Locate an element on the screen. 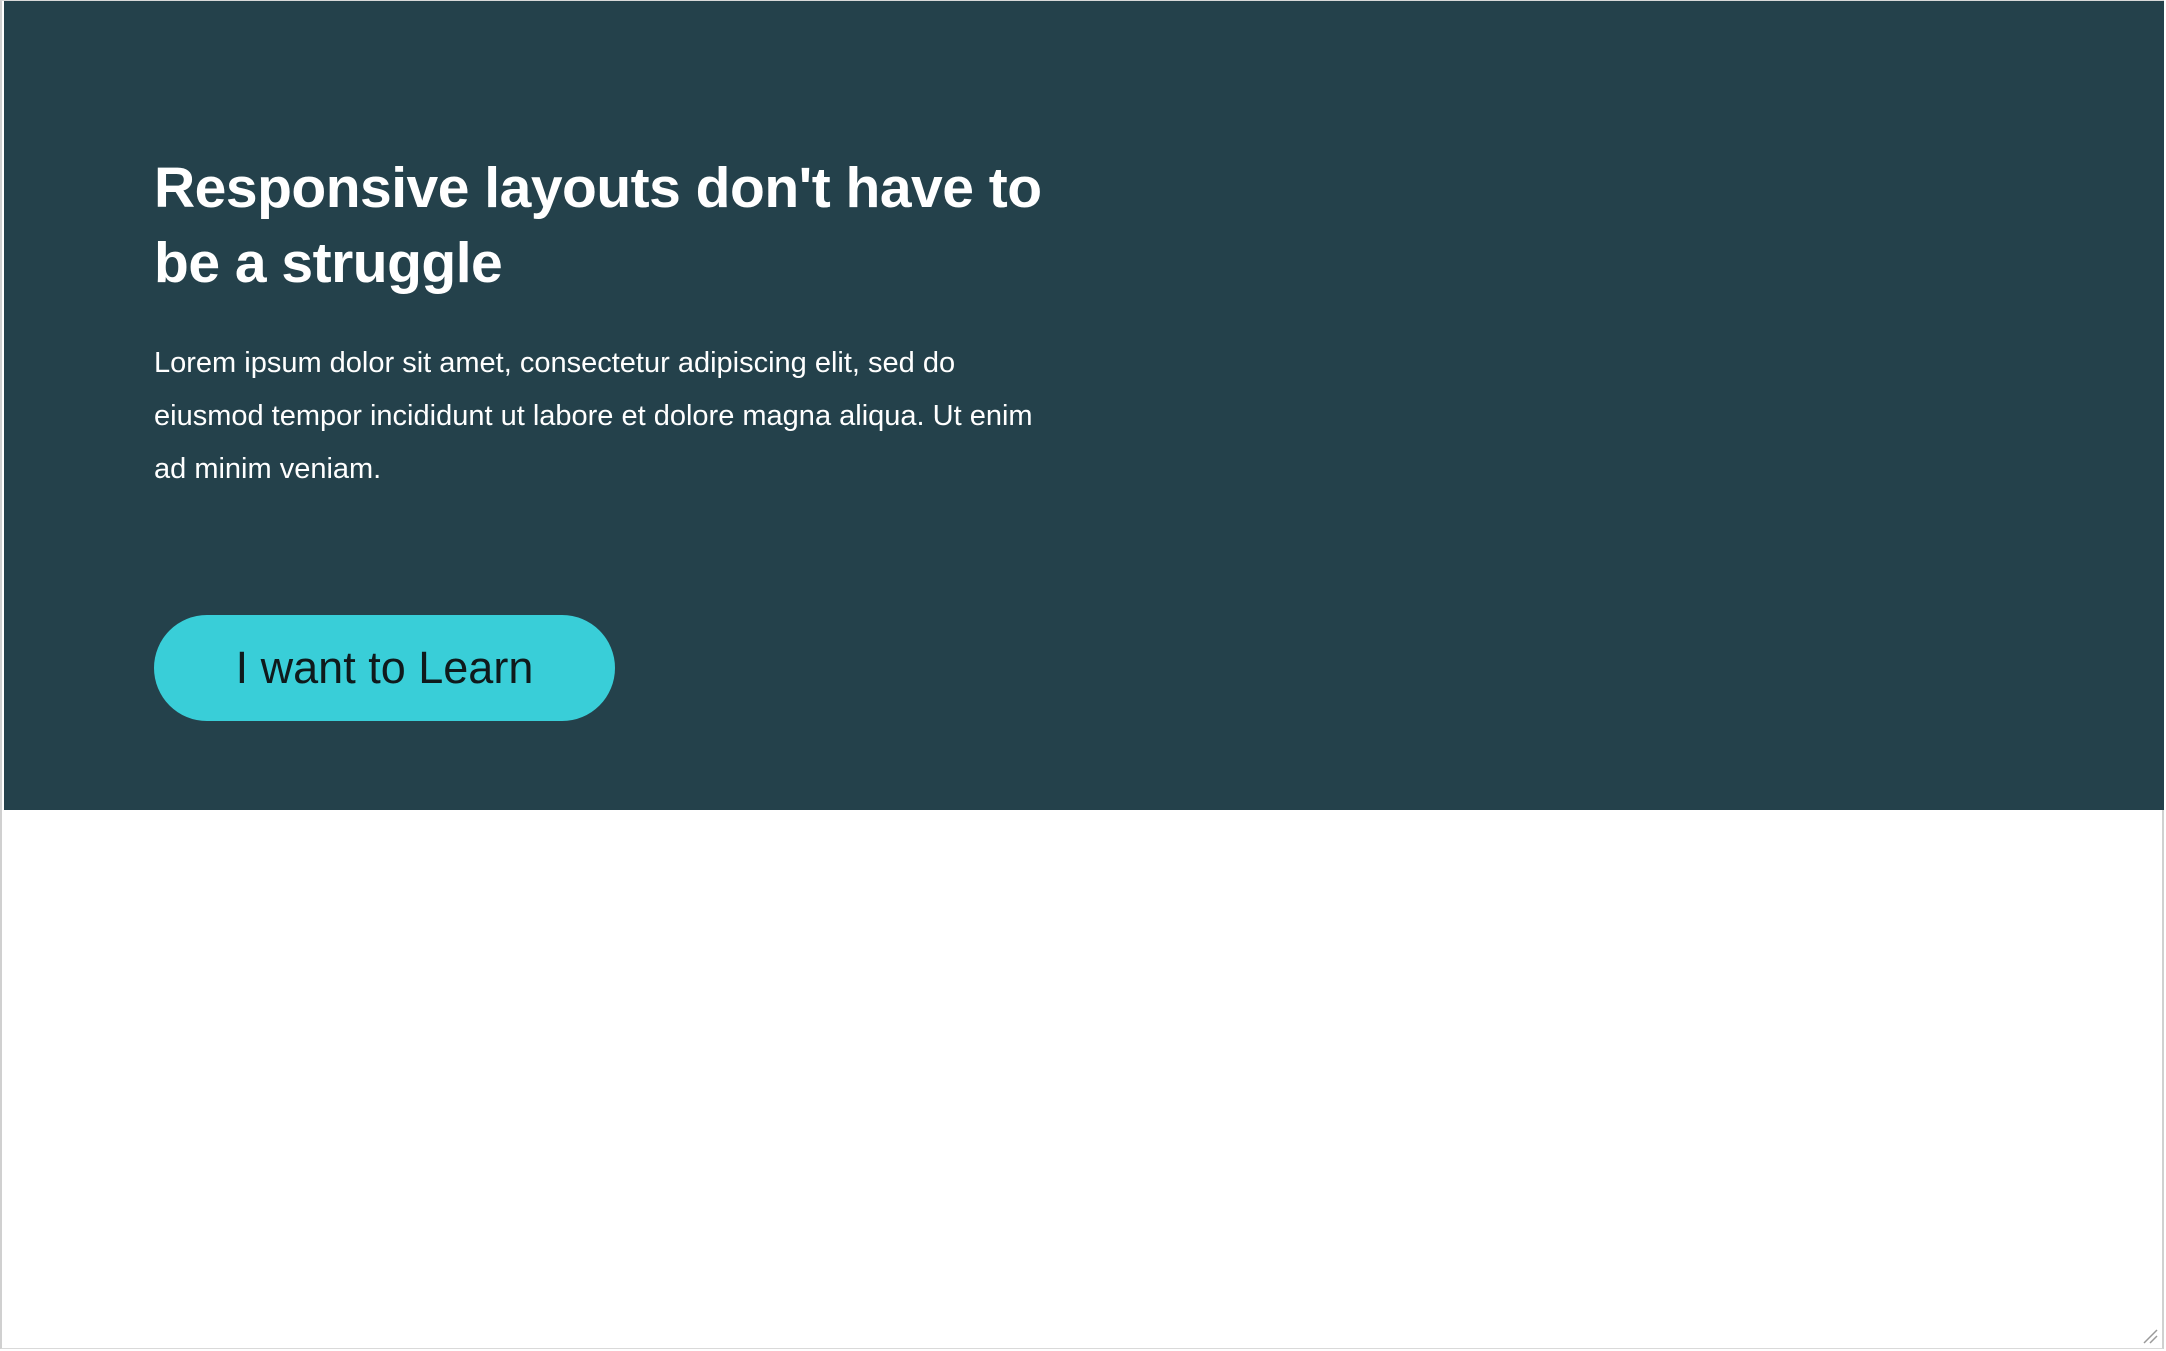  resize-grip-icon is located at coordinates (2149, 1335).